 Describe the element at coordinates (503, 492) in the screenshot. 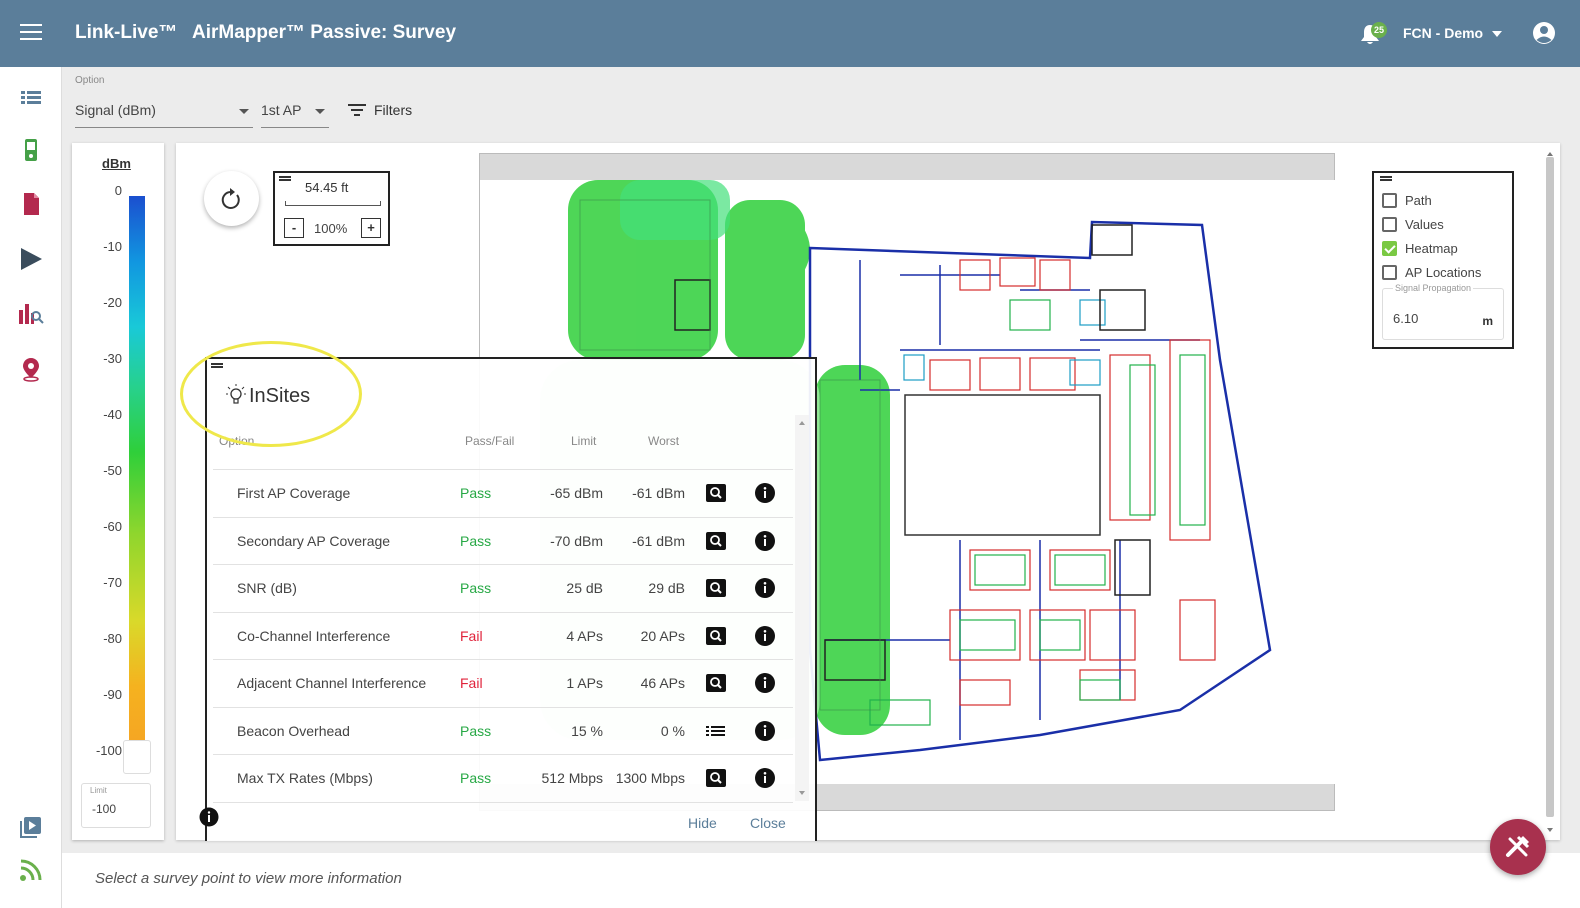

I see `insites-row: First AP Coverage Pass -65 dBm -61 dBm` at that location.